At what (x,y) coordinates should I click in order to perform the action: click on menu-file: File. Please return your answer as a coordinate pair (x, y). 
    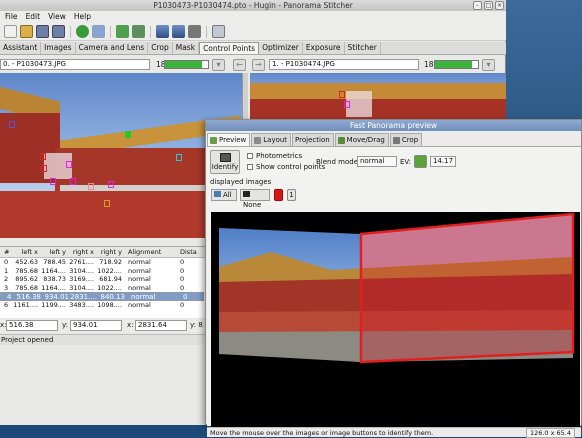
    Looking at the image, I should click on (11, 17).